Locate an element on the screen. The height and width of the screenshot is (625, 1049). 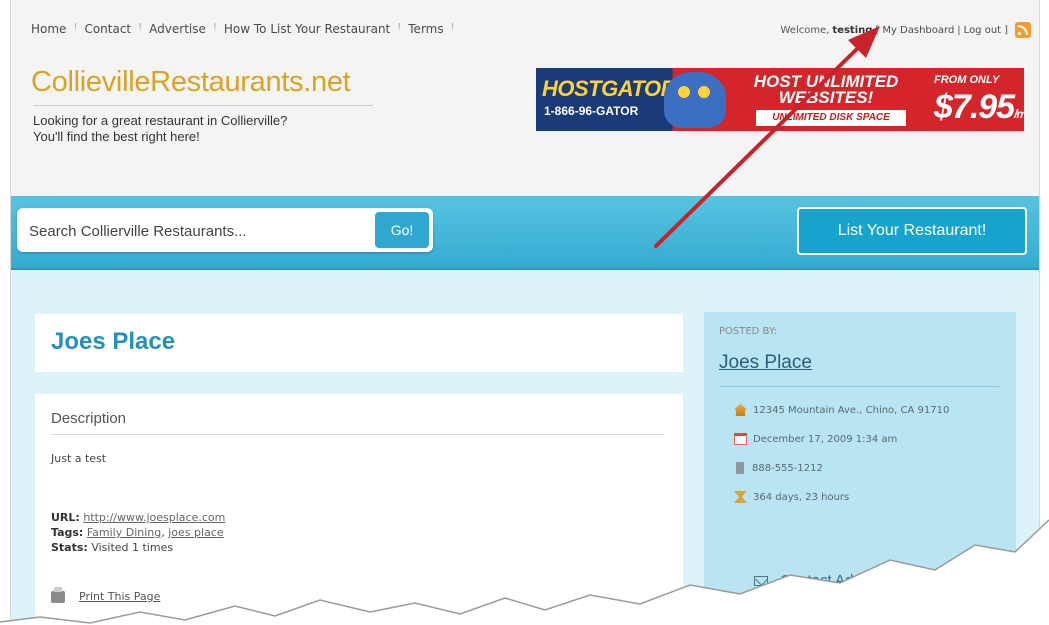
contact-ad-owner-label: Contact Ad Owner is located at coordinates (841, 580).